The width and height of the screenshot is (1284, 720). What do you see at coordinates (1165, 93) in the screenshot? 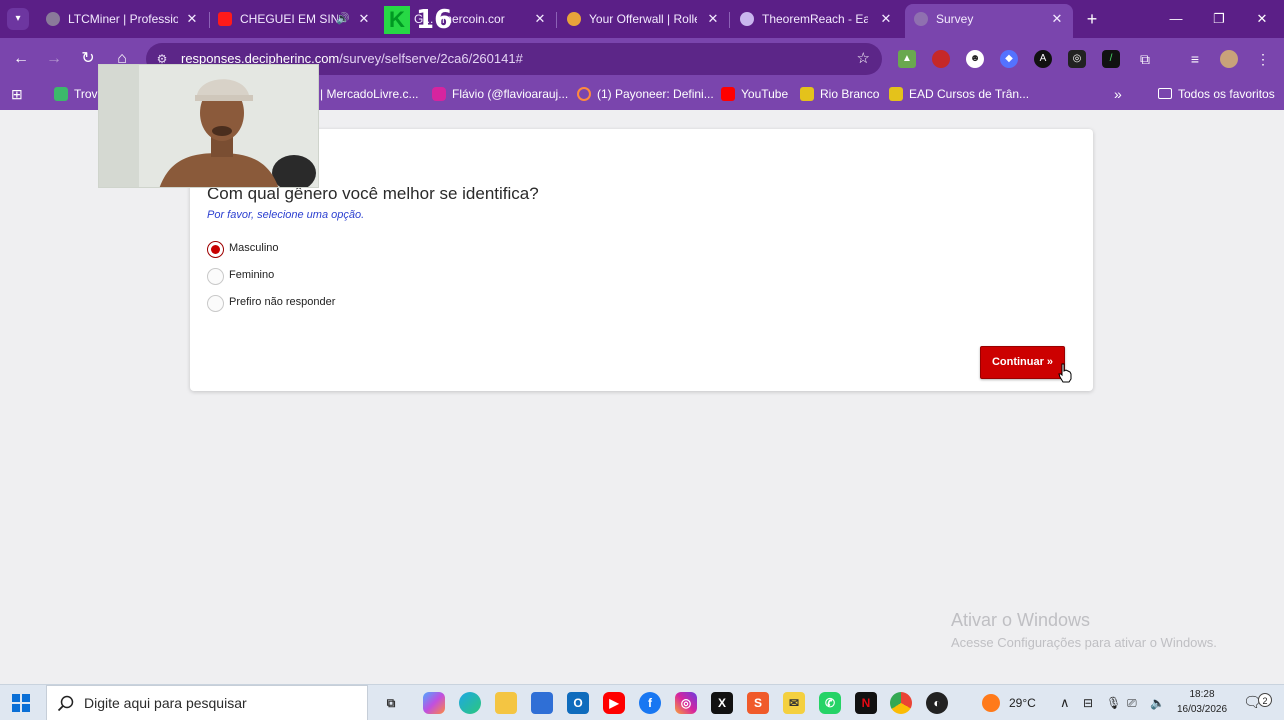
I see `folder-icon` at bounding box center [1165, 93].